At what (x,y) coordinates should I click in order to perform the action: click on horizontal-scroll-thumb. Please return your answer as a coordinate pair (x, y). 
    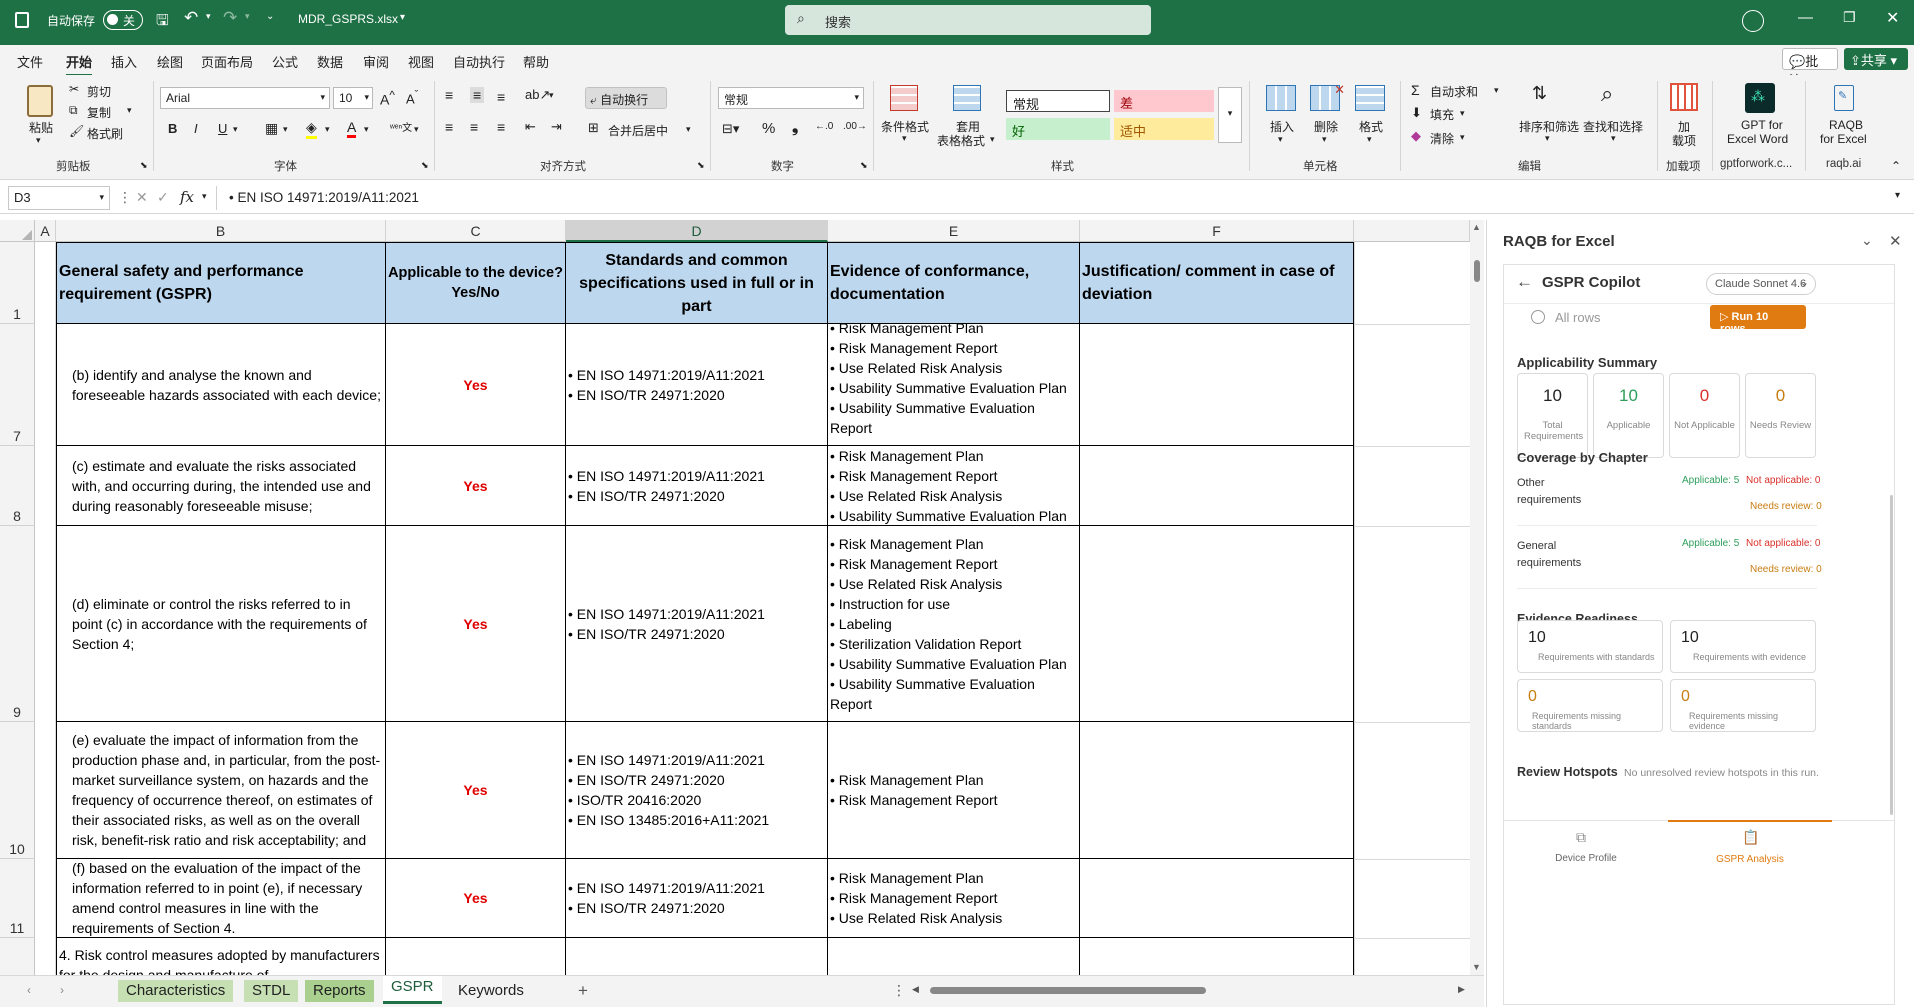
    Looking at the image, I should click on (1068, 990).